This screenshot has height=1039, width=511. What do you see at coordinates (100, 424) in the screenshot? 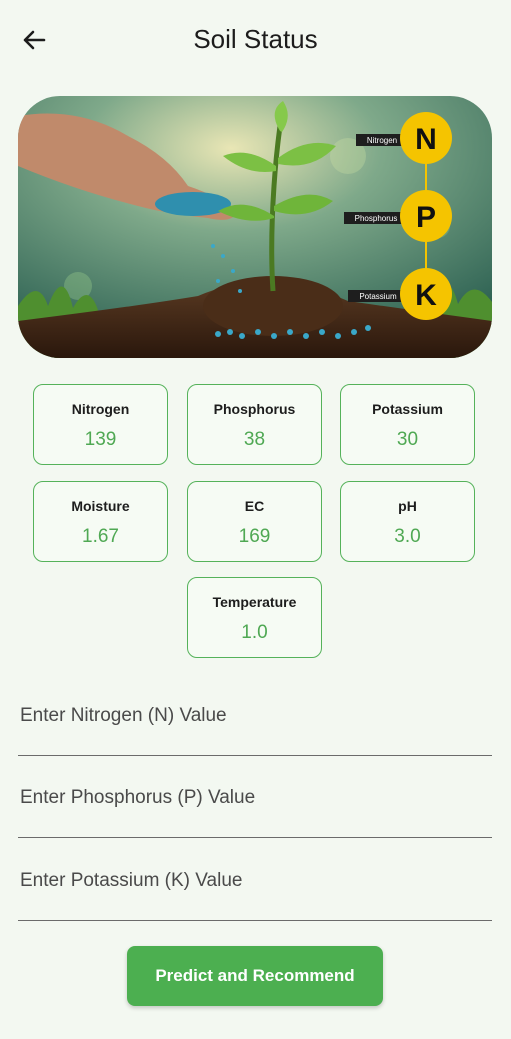
I see `nitrogen-card: Nitrogen 139` at bounding box center [100, 424].